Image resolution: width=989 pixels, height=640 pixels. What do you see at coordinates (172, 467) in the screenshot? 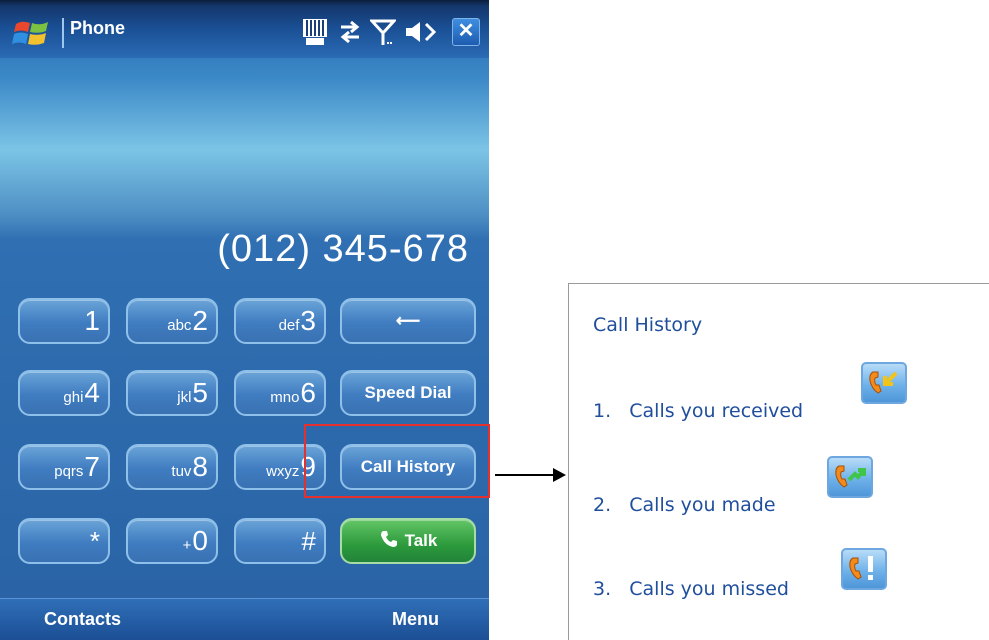
I see `key-8: tuv8` at bounding box center [172, 467].